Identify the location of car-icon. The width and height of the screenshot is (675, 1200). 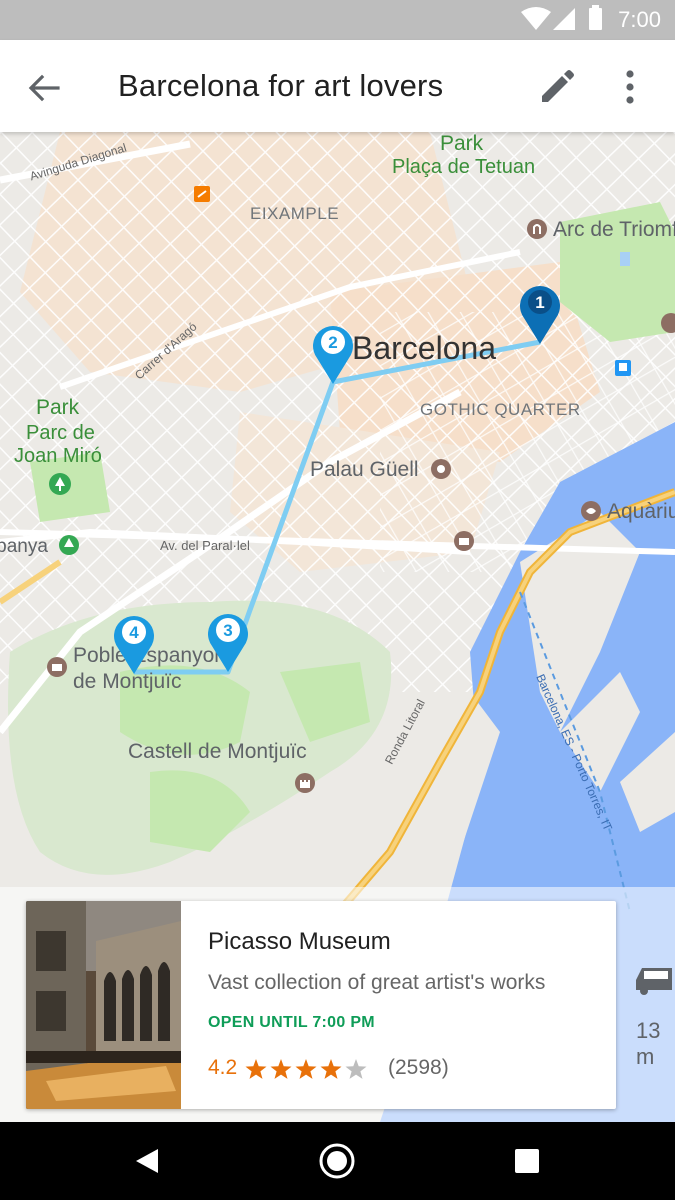
(654, 981).